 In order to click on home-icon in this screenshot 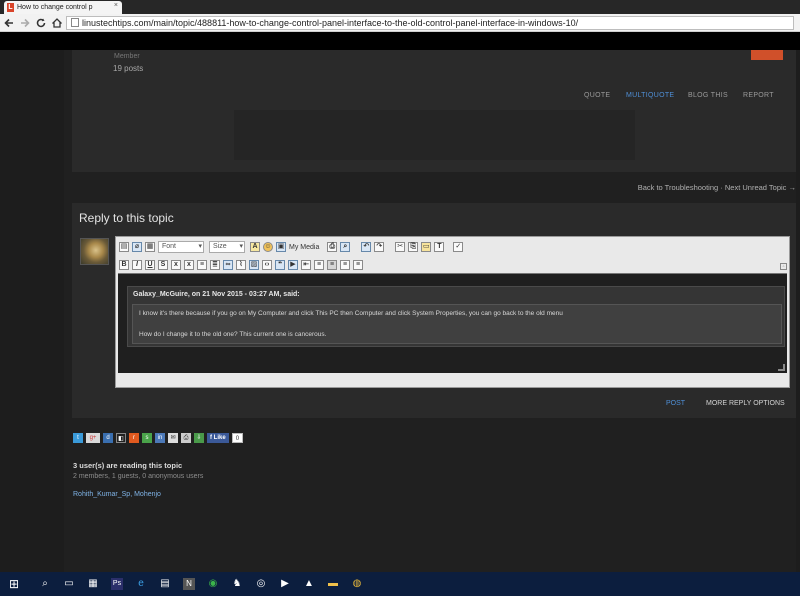, I will do `click(57, 23)`.